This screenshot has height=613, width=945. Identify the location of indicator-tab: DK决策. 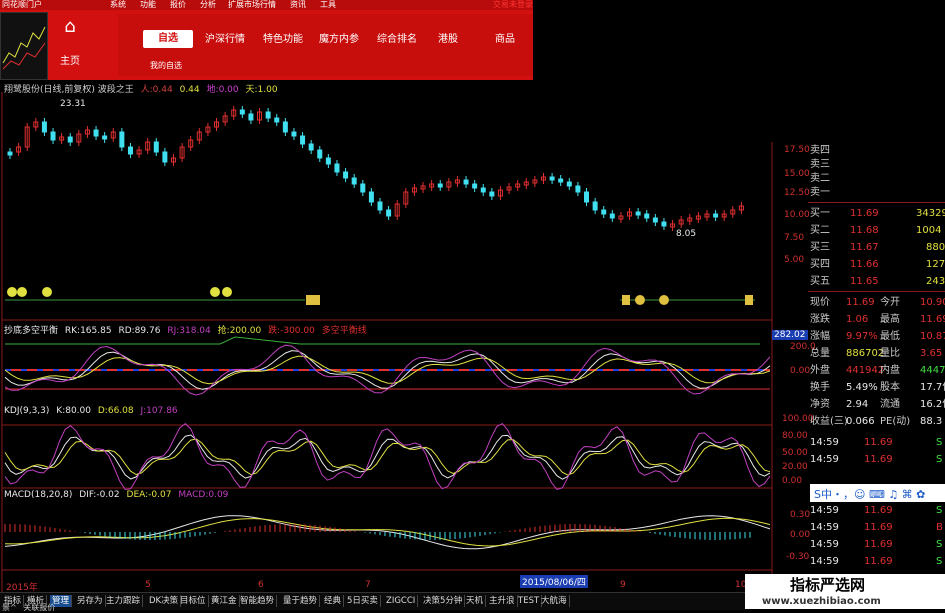
(164, 601).